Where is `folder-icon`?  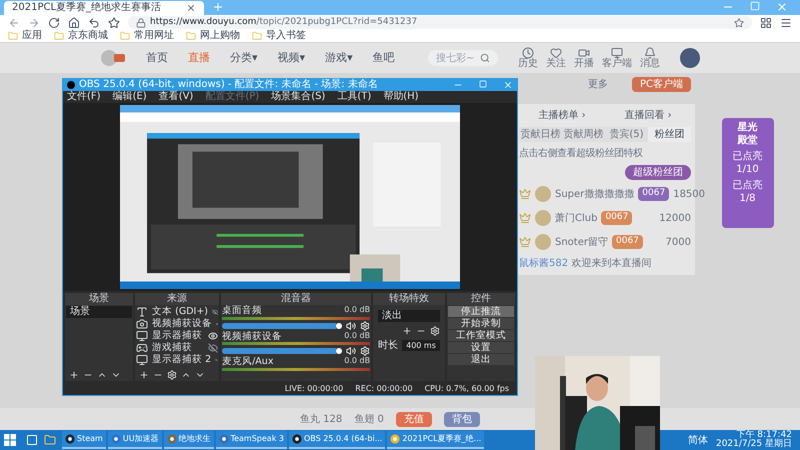
folder-icon is located at coordinates (50, 440).